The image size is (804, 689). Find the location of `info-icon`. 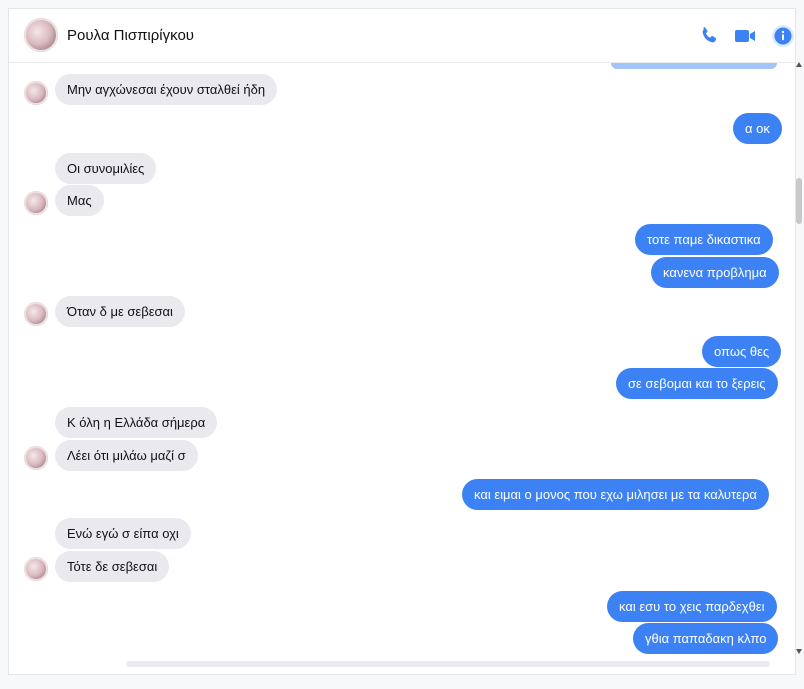

info-icon is located at coordinates (783, 36).